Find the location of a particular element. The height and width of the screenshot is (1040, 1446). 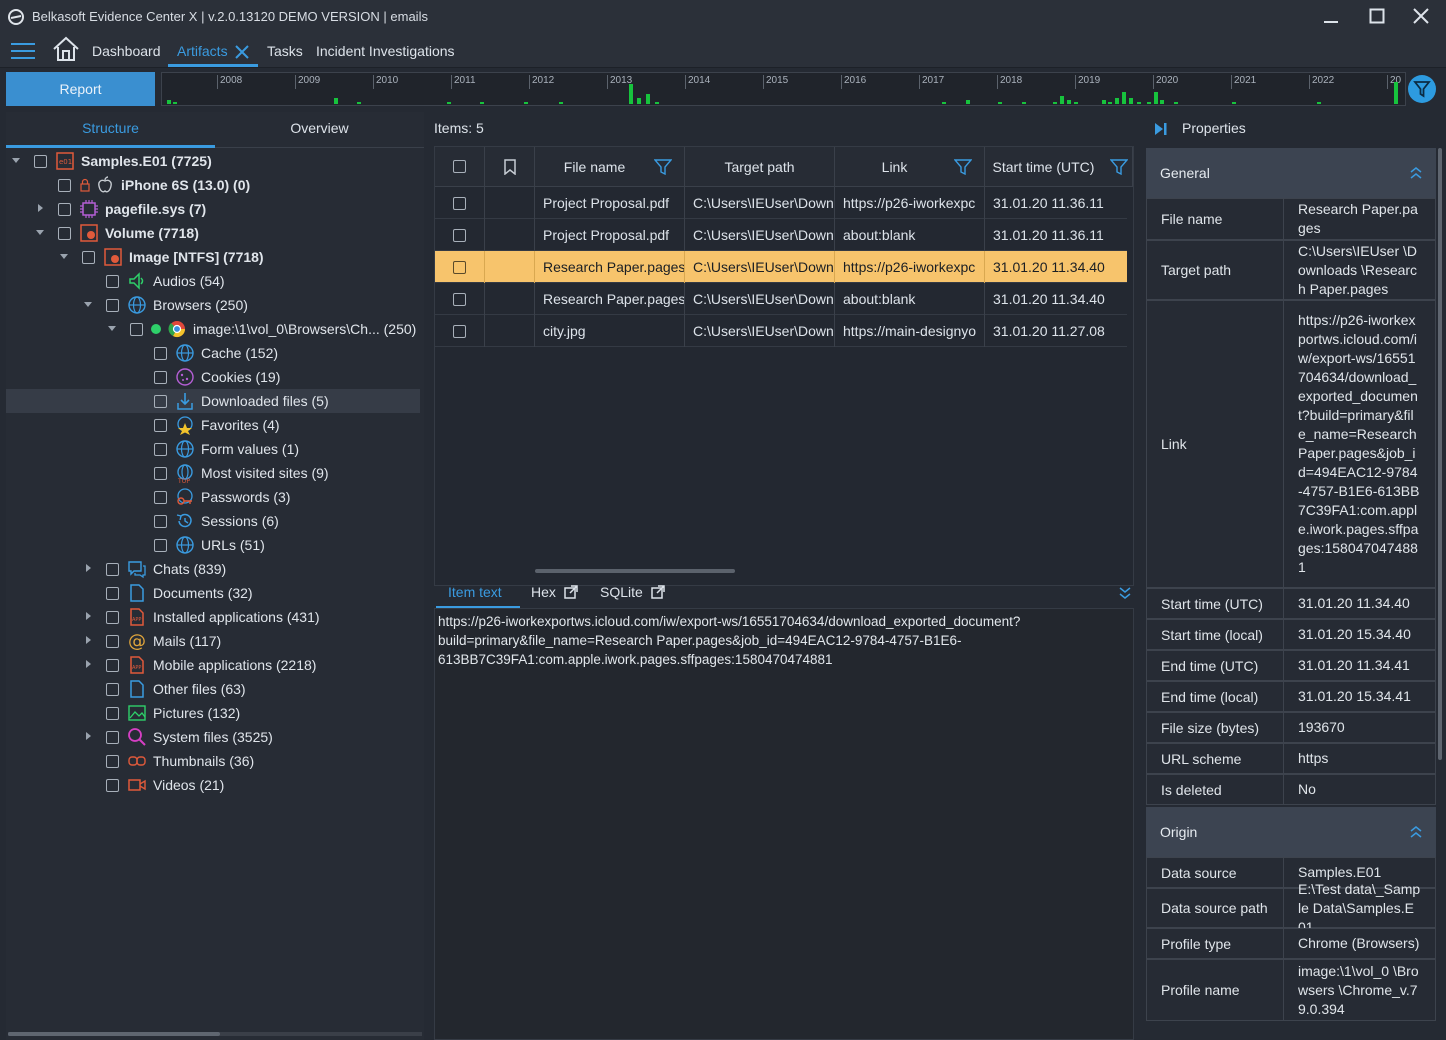

collapse-chevron-icon is located at coordinates (1125, 593).